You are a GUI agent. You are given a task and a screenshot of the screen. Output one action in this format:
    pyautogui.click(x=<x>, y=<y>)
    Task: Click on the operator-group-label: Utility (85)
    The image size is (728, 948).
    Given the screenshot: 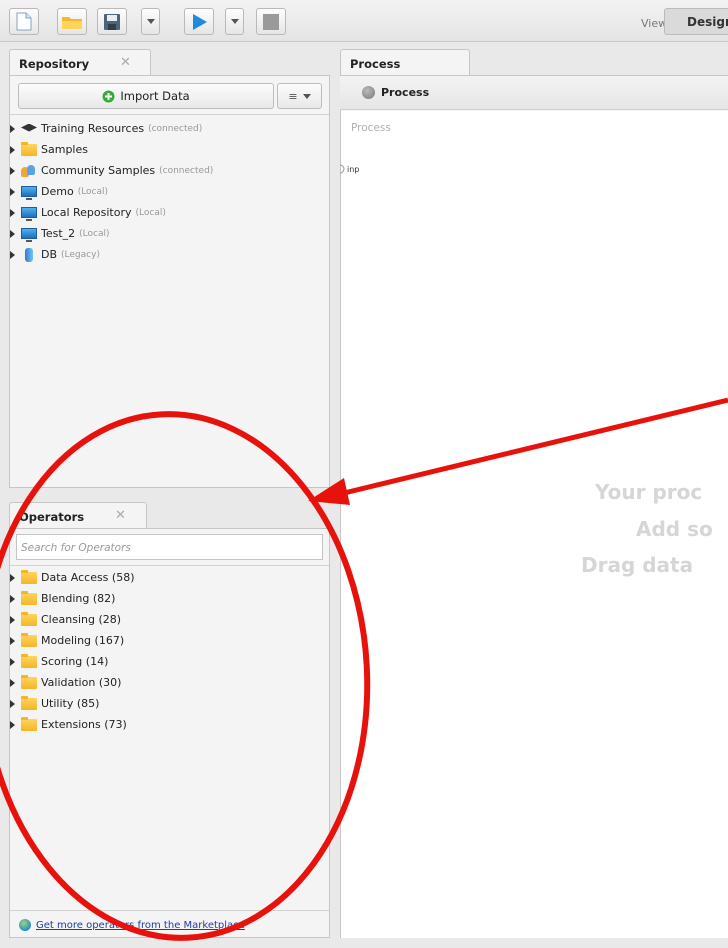 What is the action you would take?
    pyautogui.click(x=70, y=703)
    